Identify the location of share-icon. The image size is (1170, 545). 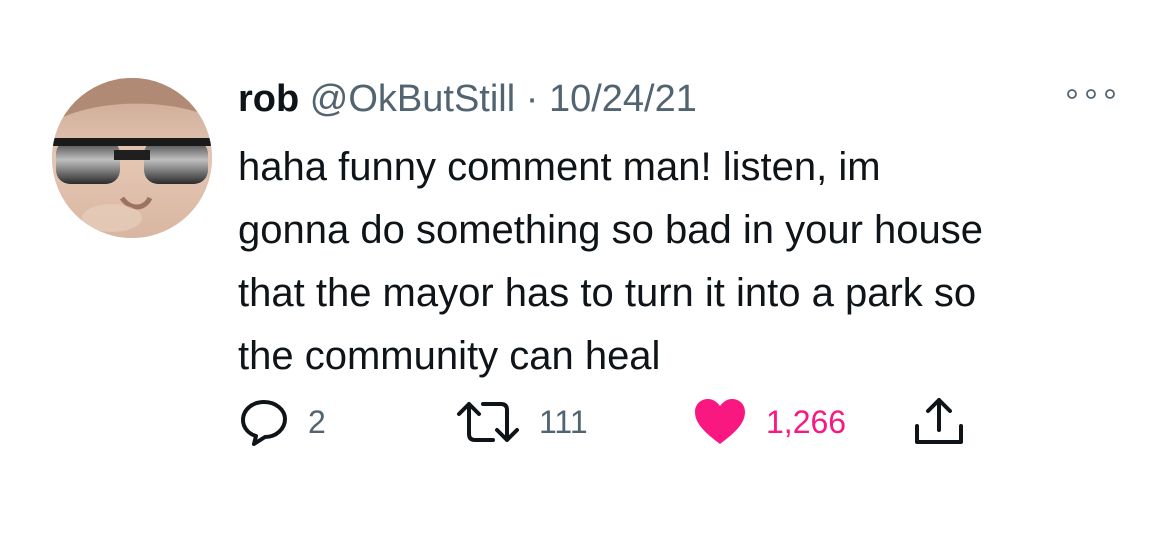
(939, 421).